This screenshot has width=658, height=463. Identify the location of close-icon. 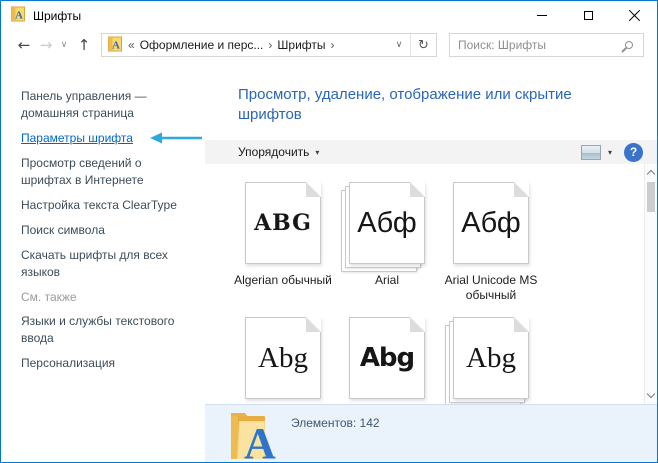
(634, 15).